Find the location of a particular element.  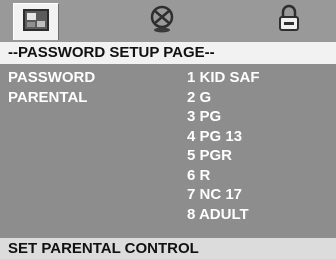

option-g: 2 G is located at coordinates (223, 98).